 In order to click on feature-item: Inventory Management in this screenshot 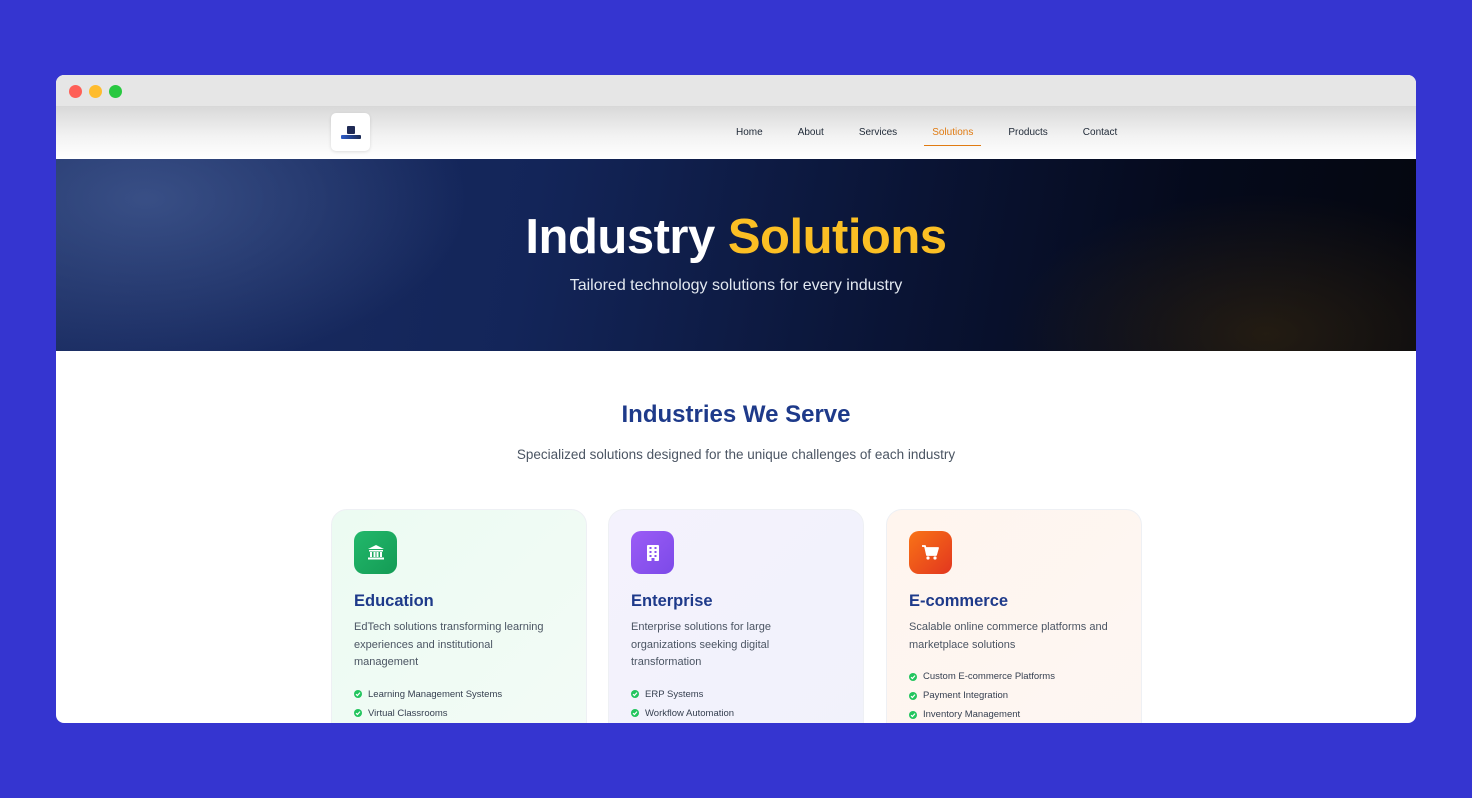, I will do `click(1014, 714)`.